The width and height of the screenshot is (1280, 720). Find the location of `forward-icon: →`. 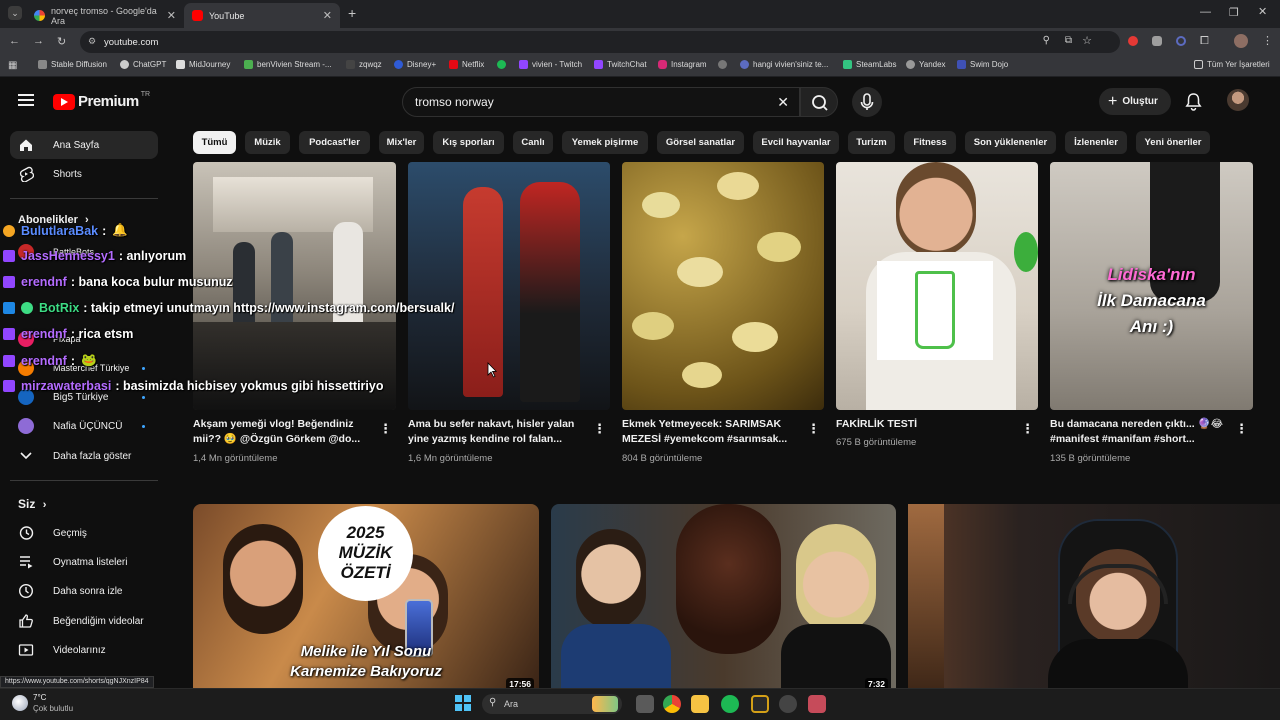

forward-icon: → is located at coordinates (38, 41).